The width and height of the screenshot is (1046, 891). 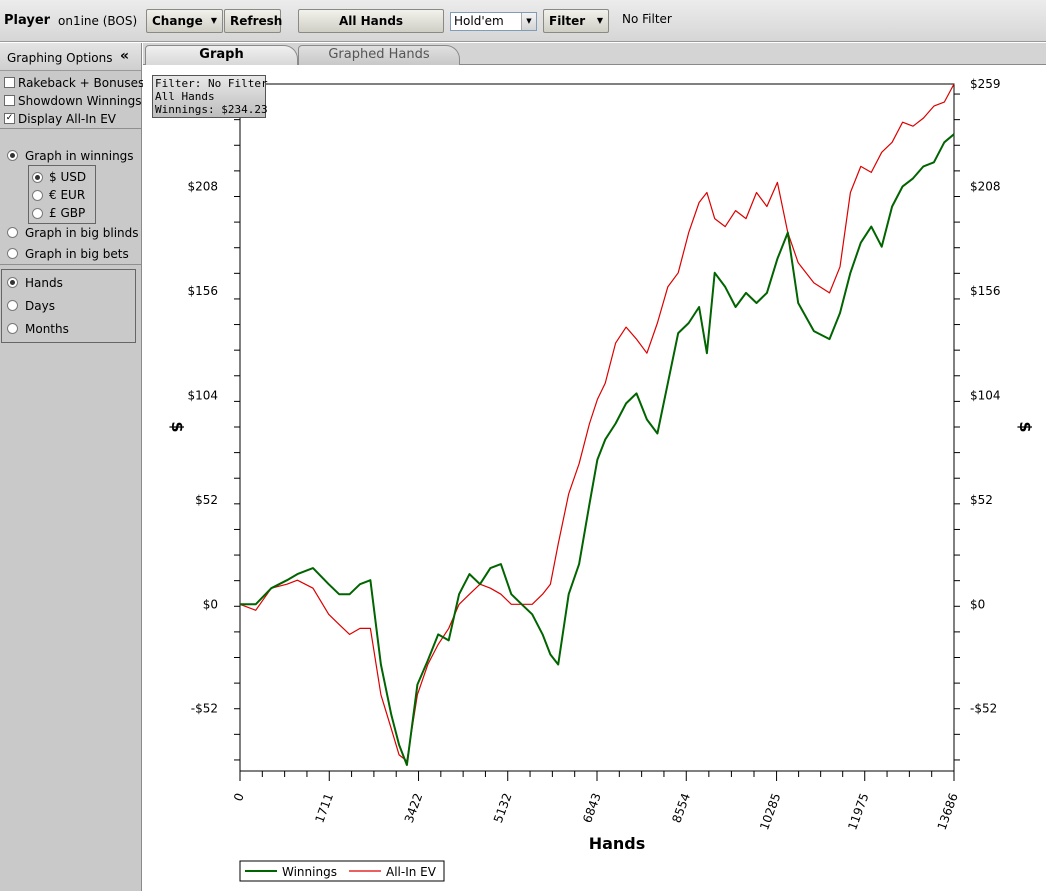 I want to click on info-winnings: Winnings: $234.23, so click(x=211, y=109).